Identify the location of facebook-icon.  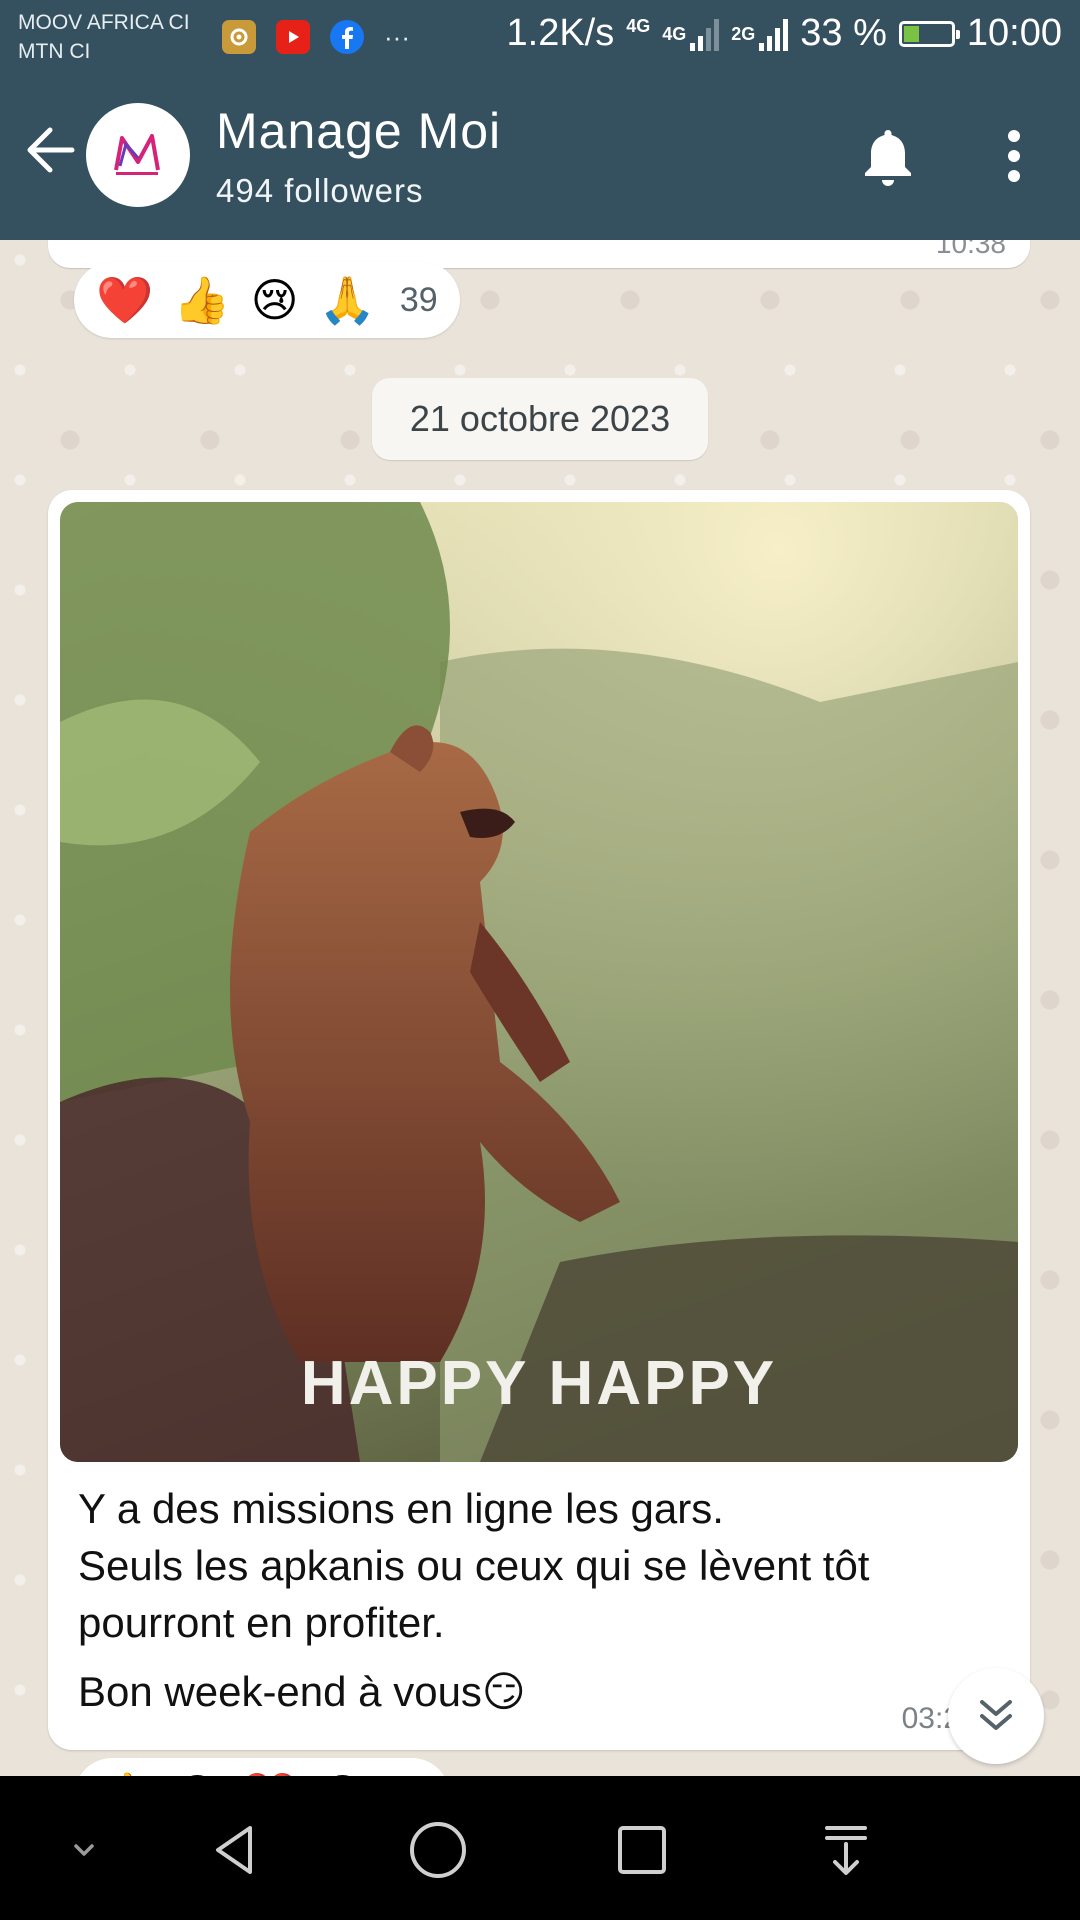
(347, 37).